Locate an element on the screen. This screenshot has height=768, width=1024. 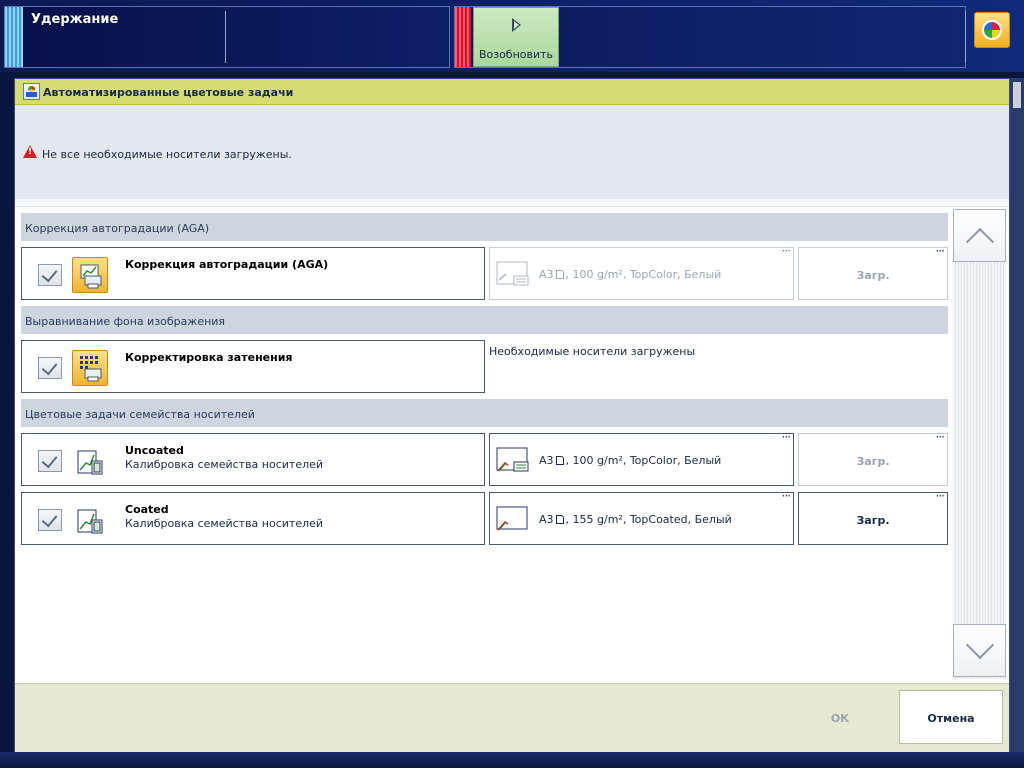
dialog-title: Автоматизированные цветовые задачи is located at coordinates (168, 92).